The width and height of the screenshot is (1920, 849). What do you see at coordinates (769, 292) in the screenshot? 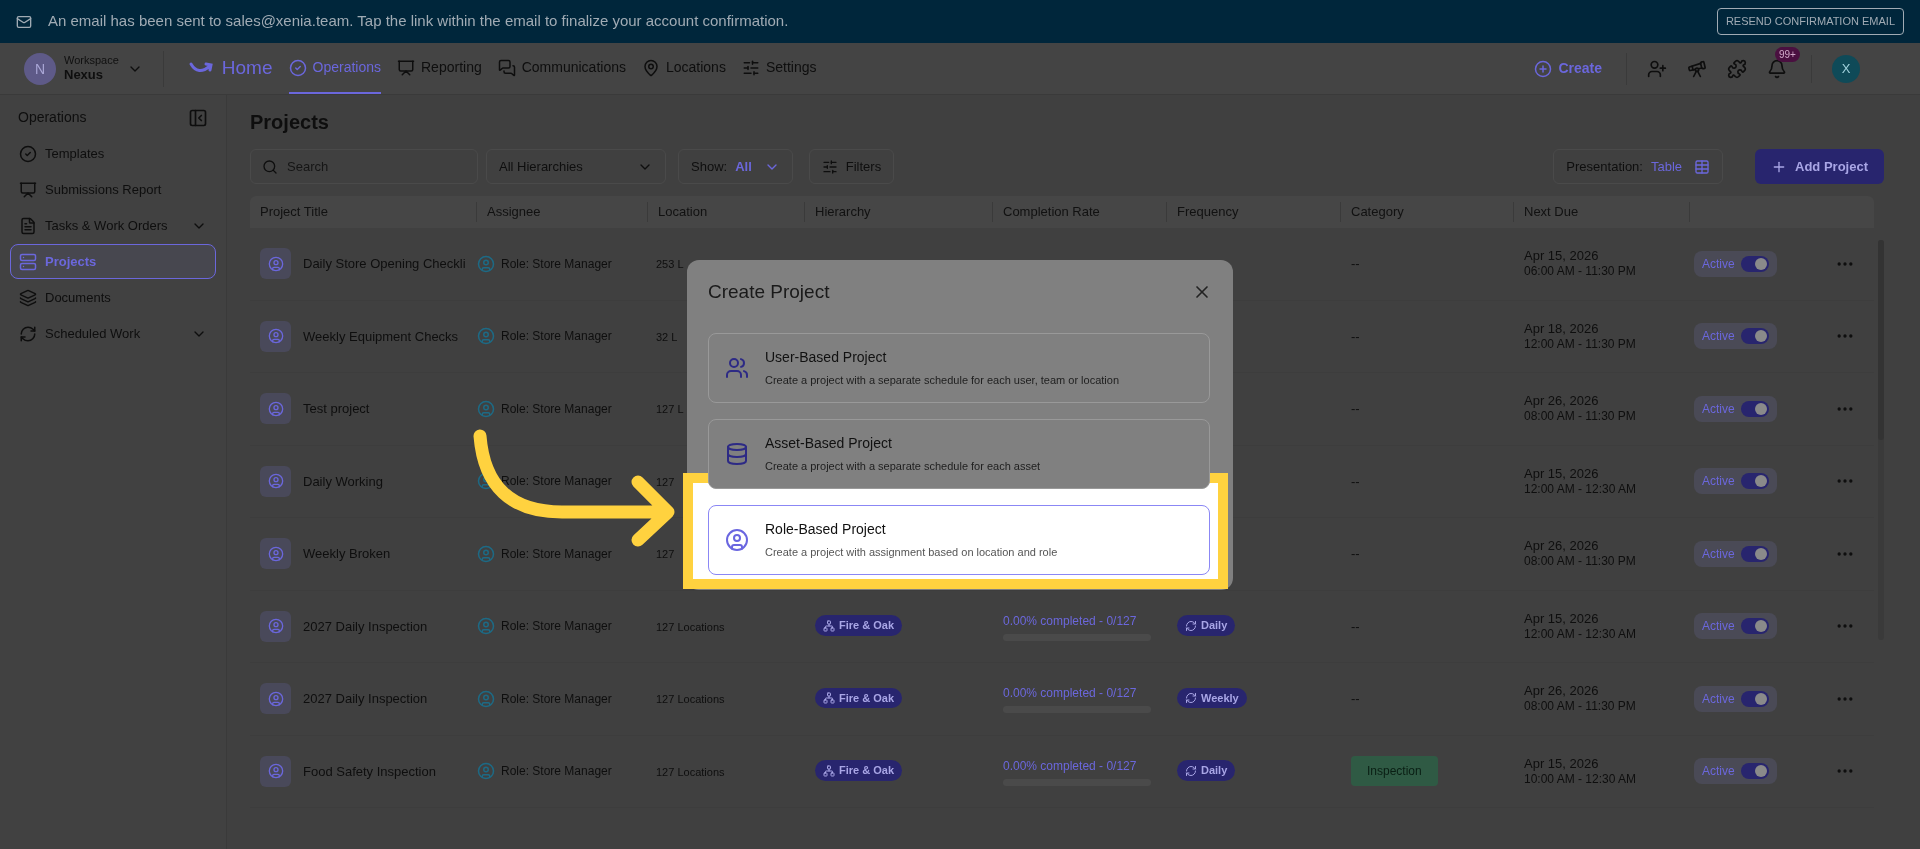
I see `dialog-title: Create Project` at bounding box center [769, 292].